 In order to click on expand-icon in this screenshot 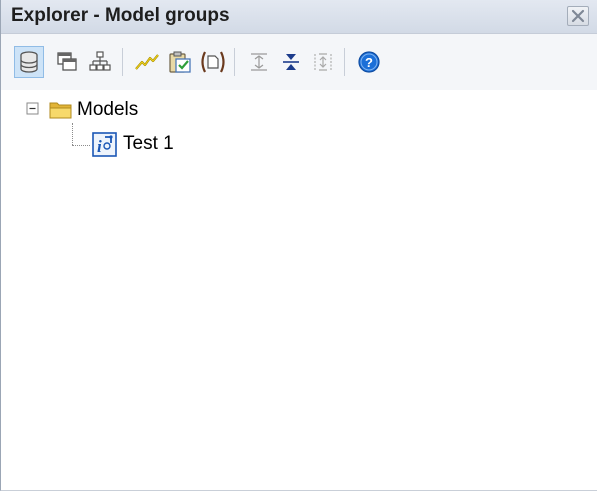, I will do `click(259, 62)`.